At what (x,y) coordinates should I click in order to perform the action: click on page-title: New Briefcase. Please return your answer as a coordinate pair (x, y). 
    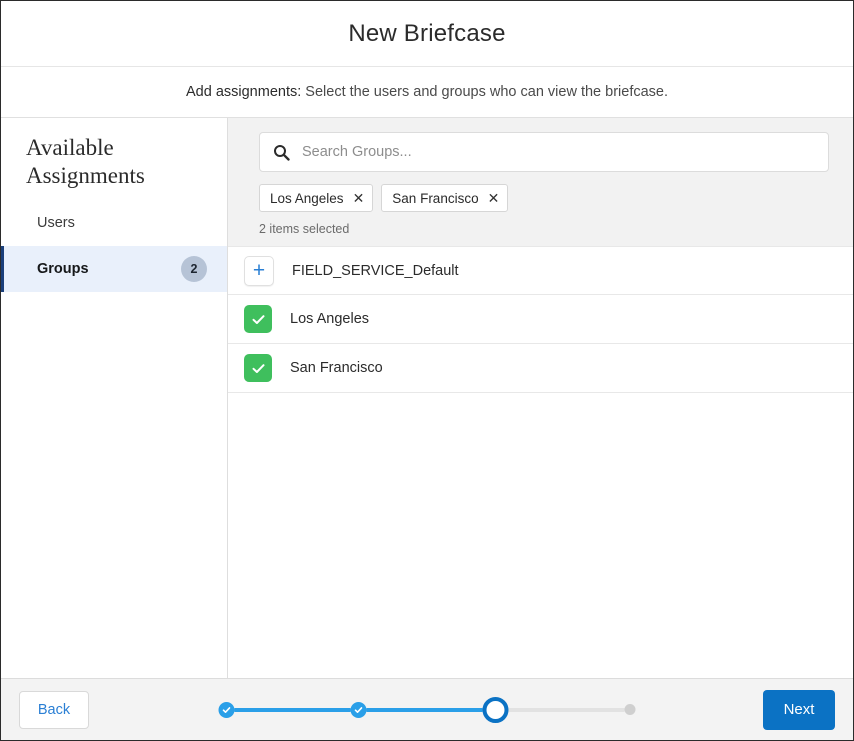
    Looking at the image, I should click on (427, 33).